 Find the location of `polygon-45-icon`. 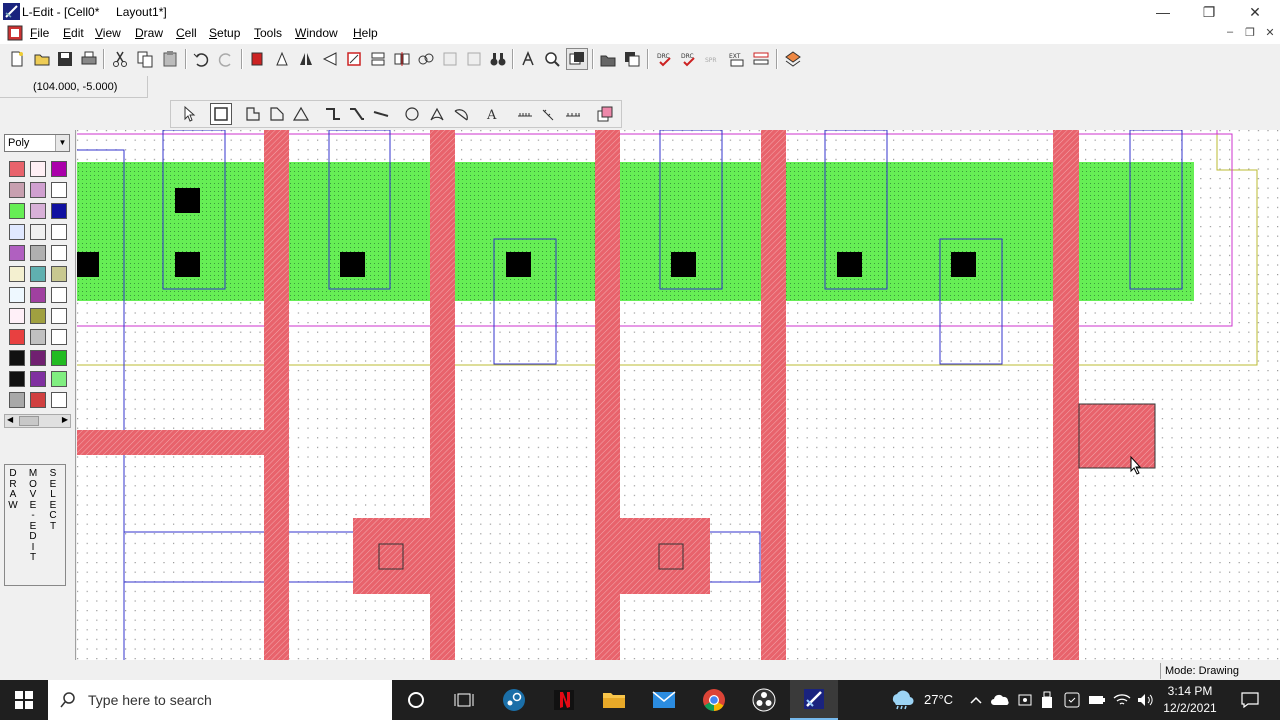

polygon-45-icon is located at coordinates (277, 114).